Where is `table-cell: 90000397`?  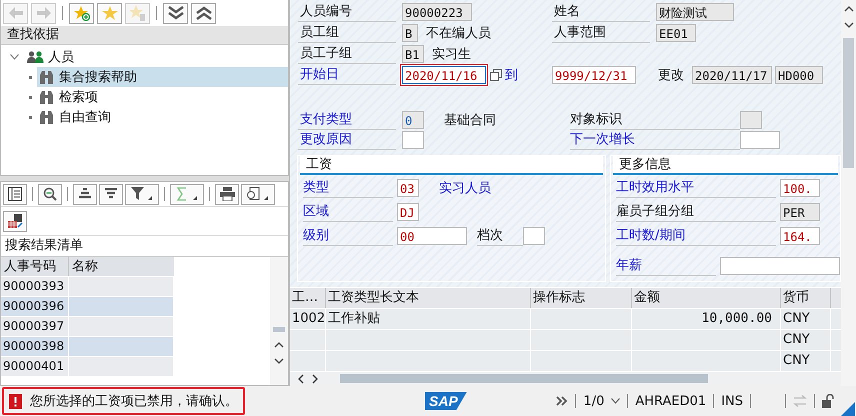
table-cell: 90000397 is located at coordinates (35, 326).